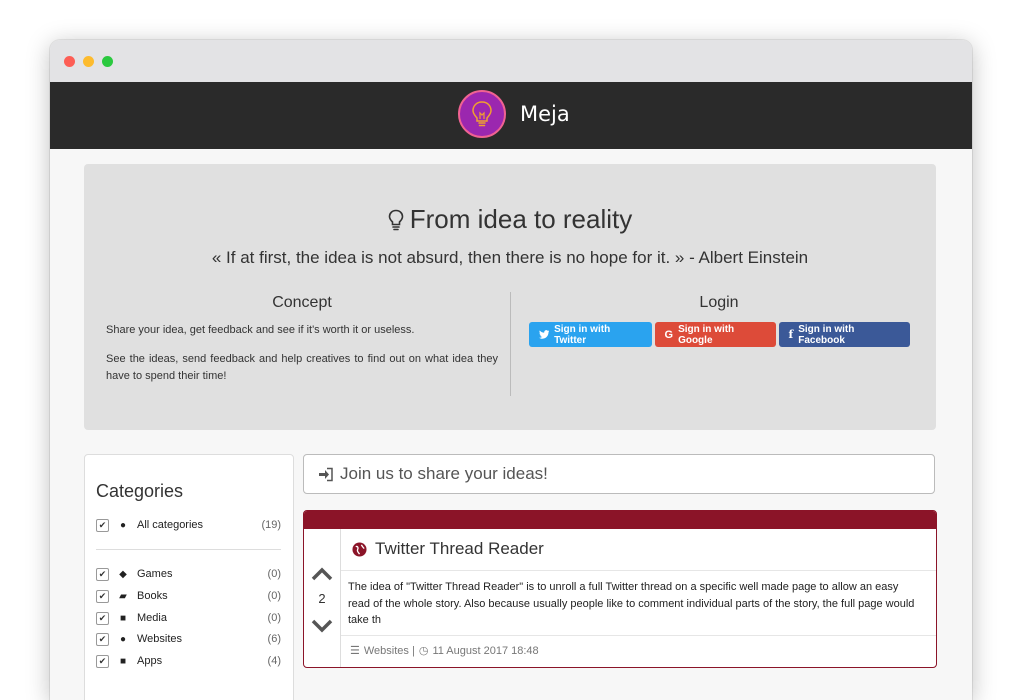 The image size is (1022, 700). What do you see at coordinates (511, 61) in the screenshot?
I see `window-titlebar` at bounding box center [511, 61].